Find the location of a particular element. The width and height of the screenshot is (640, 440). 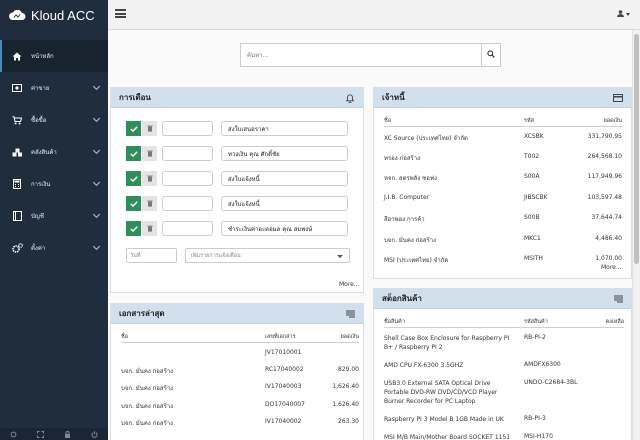

sidebar-item-6: ตั้งค่า is located at coordinates (54, 248).